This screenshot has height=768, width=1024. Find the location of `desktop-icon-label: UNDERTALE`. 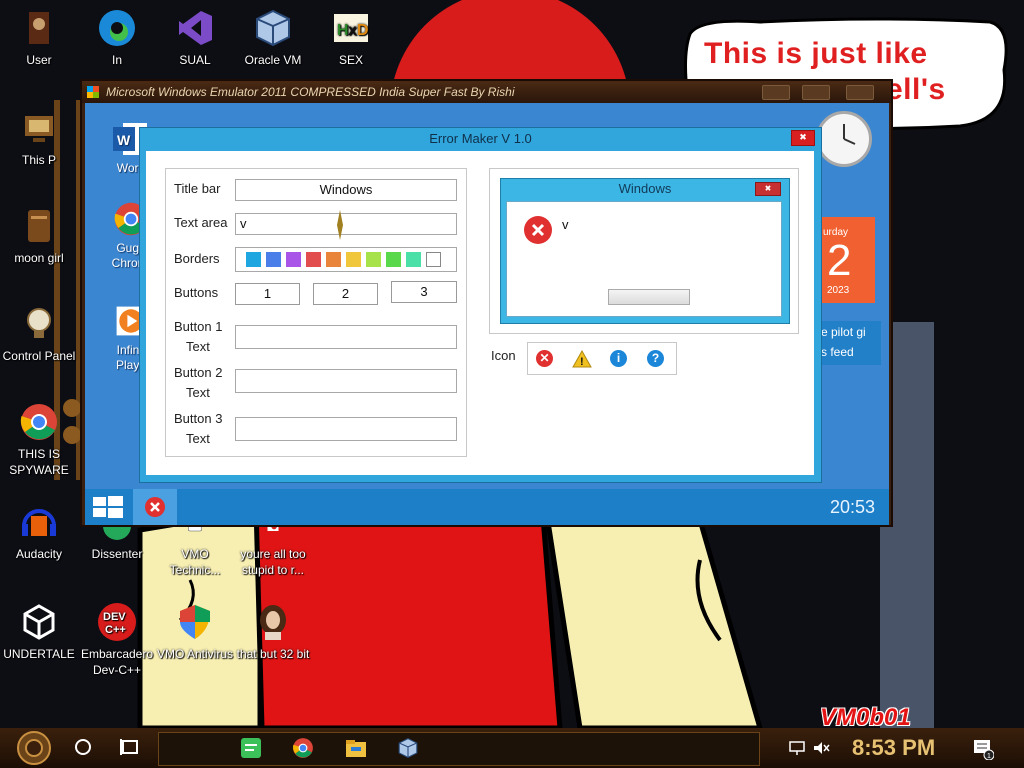

desktop-icon-label: UNDERTALE is located at coordinates (39, 654).